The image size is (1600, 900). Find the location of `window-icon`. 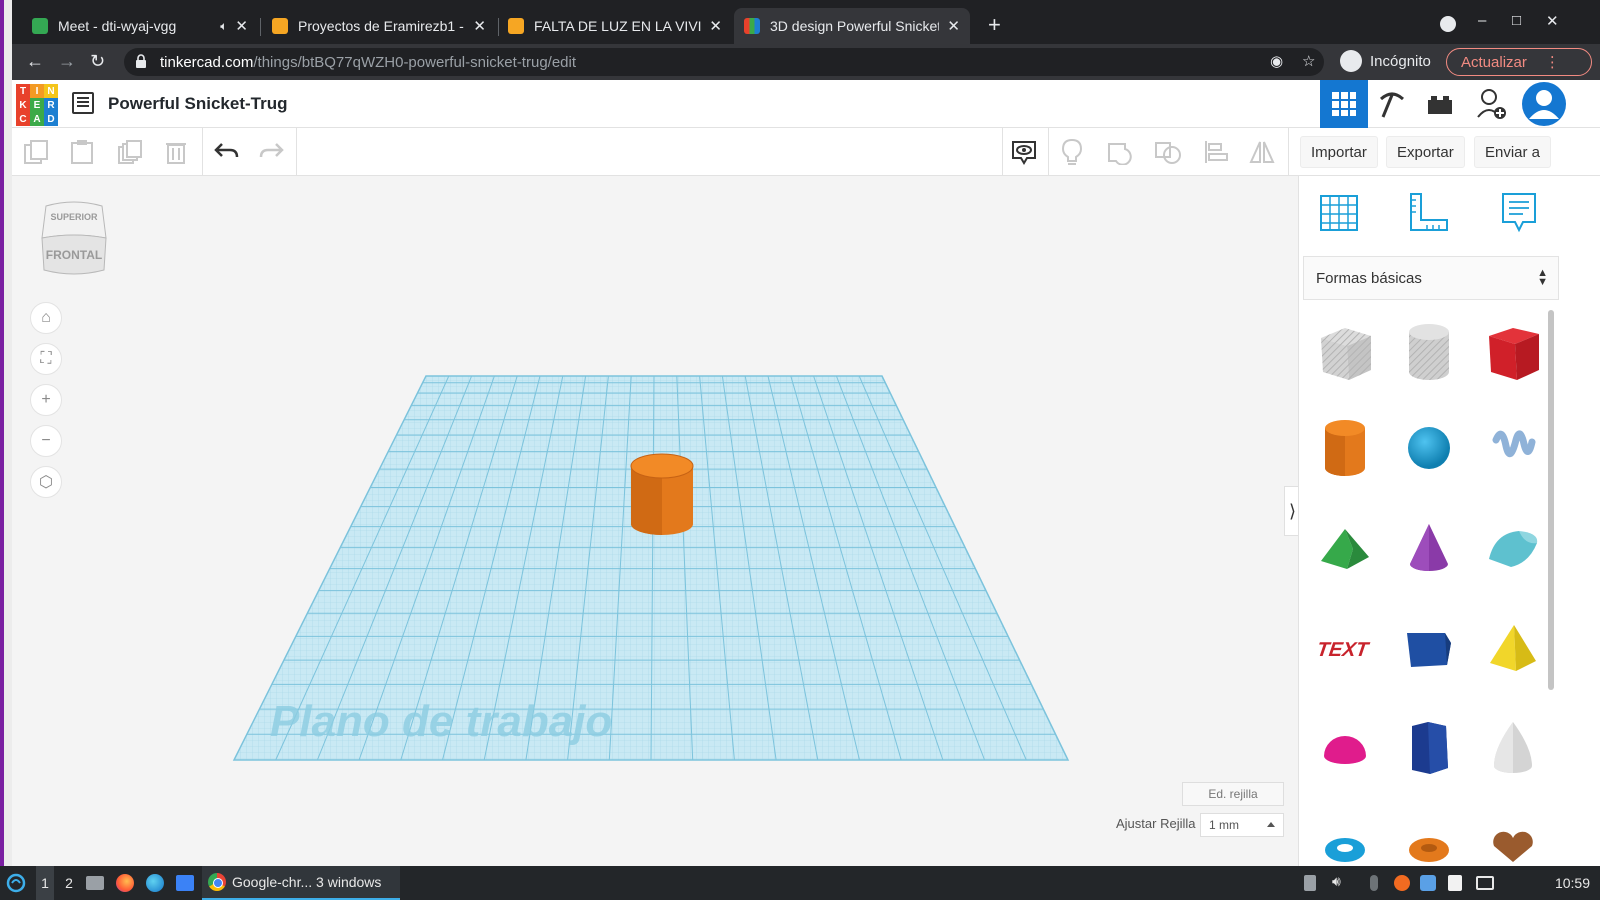

window-icon is located at coordinates (185, 883).